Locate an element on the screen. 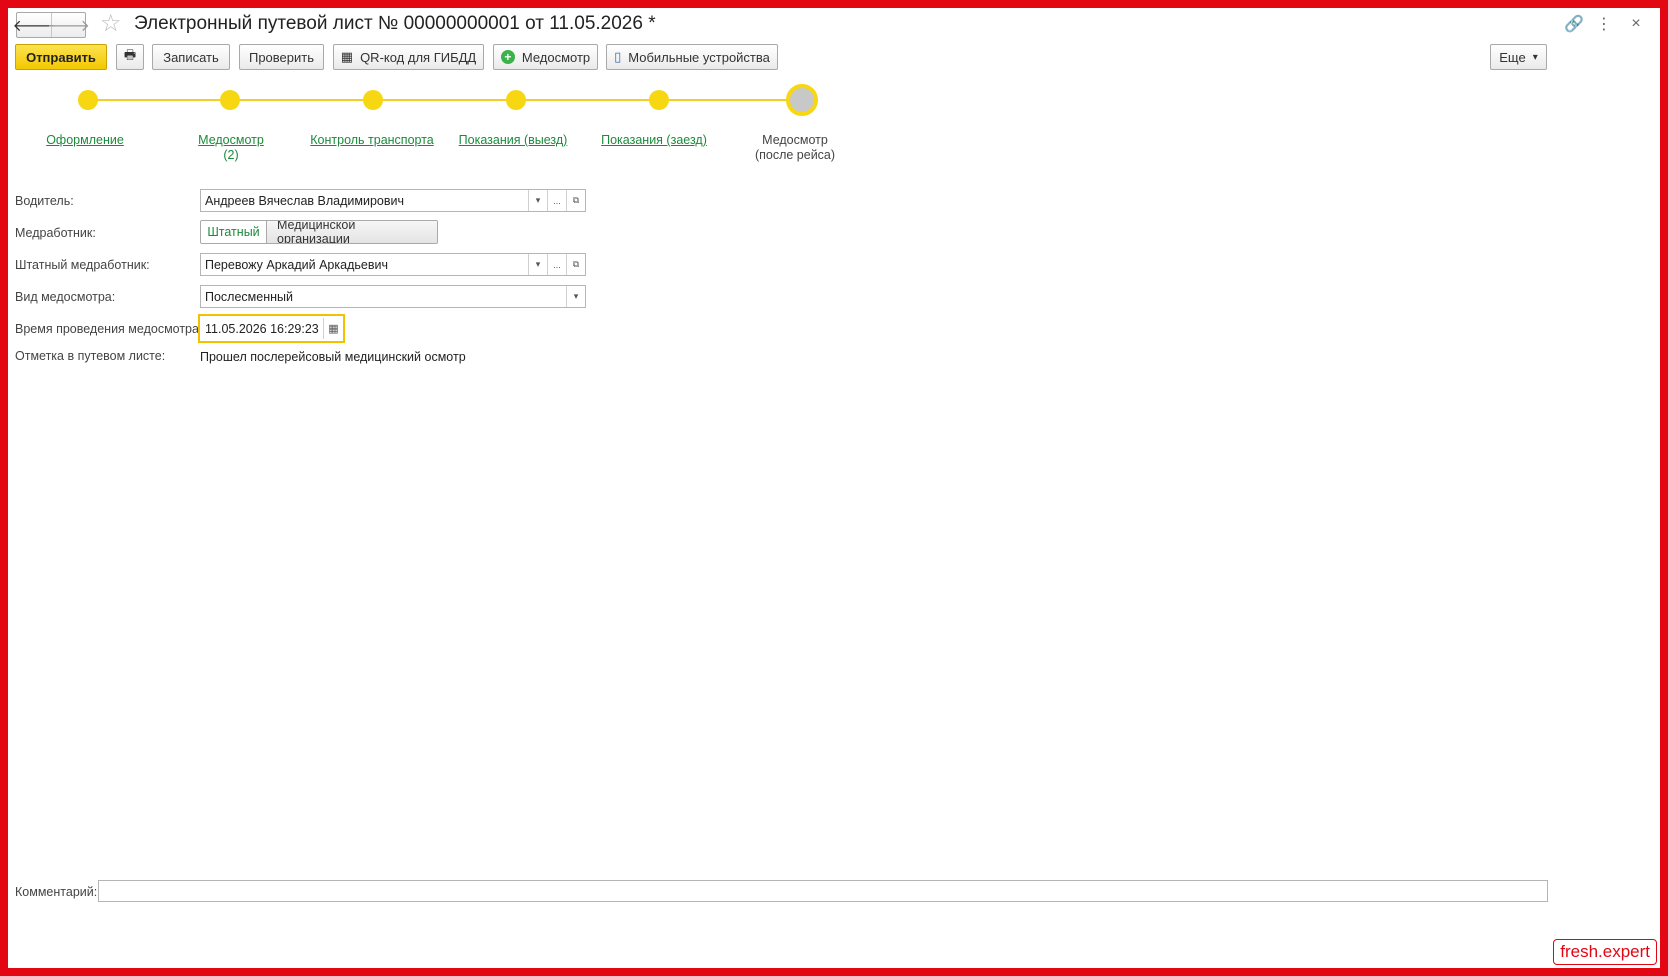 This screenshot has width=1668, height=976. send-button-label: Отправить is located at coordinates (61, 57).